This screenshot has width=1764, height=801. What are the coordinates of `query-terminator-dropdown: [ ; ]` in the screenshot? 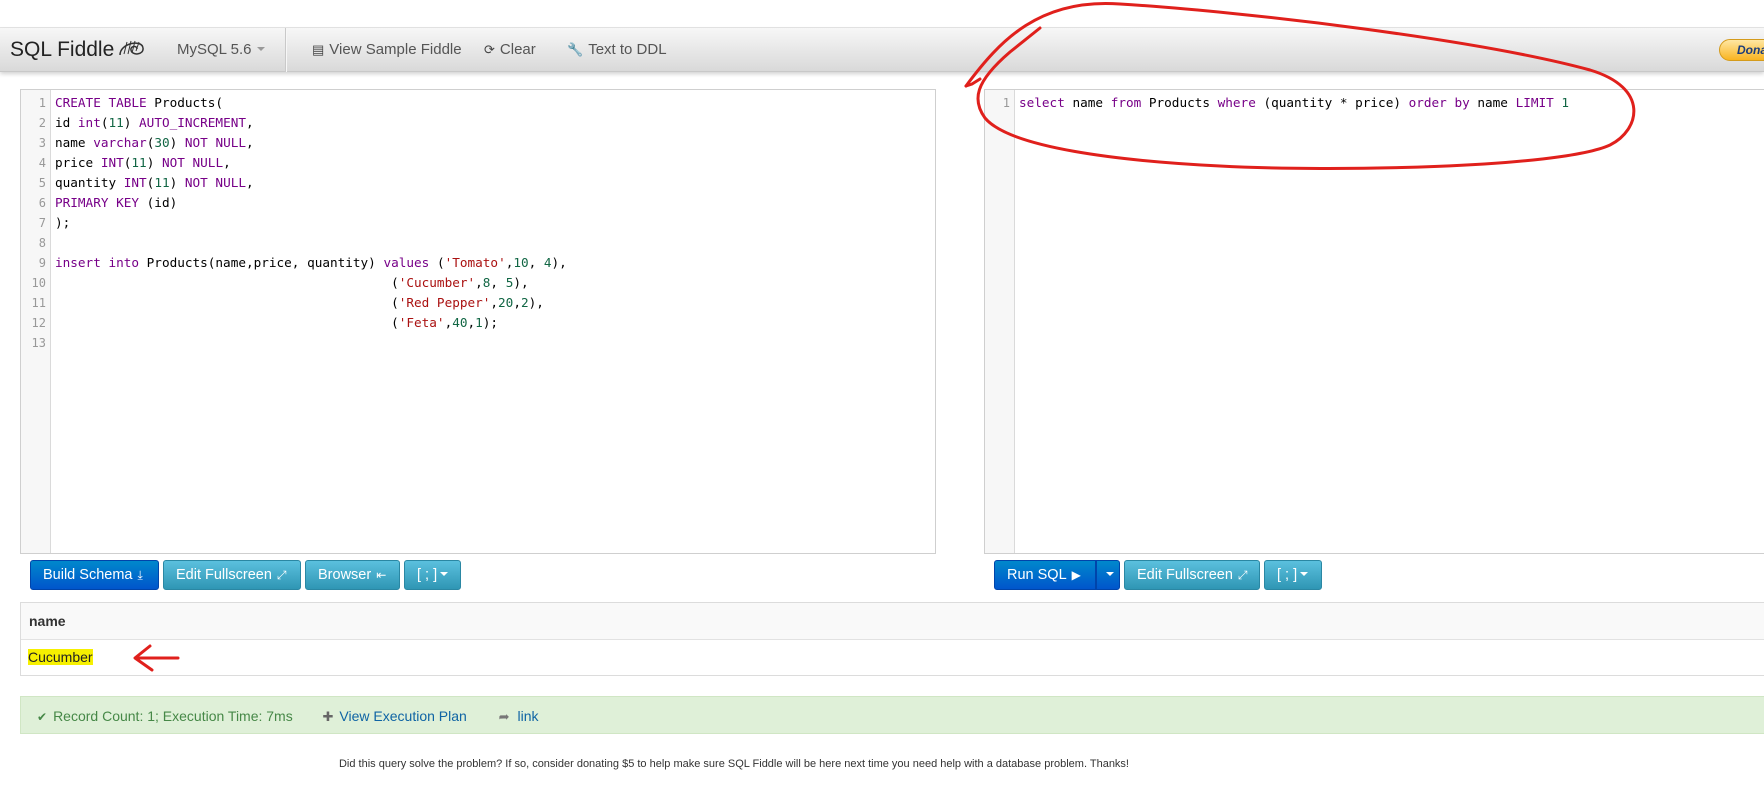 It's located at (1293, 575).